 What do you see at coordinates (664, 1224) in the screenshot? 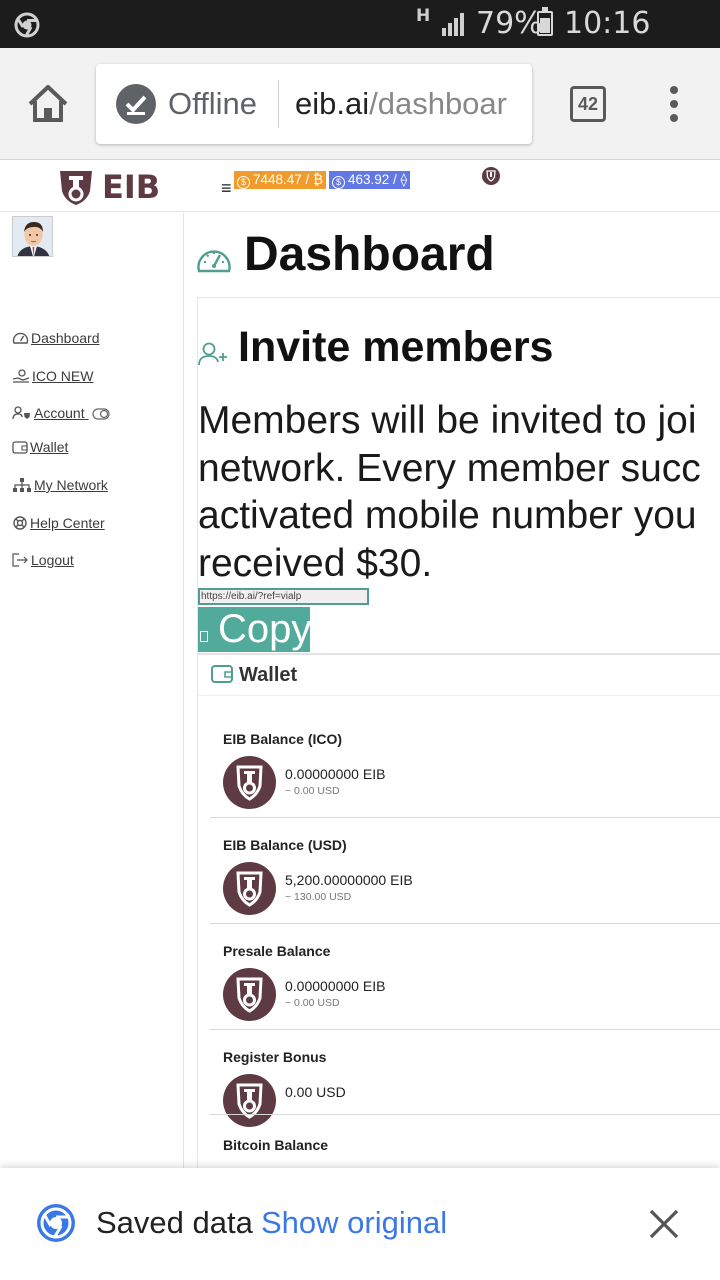
I see `close-icon` at bounding box center [664, 1224].